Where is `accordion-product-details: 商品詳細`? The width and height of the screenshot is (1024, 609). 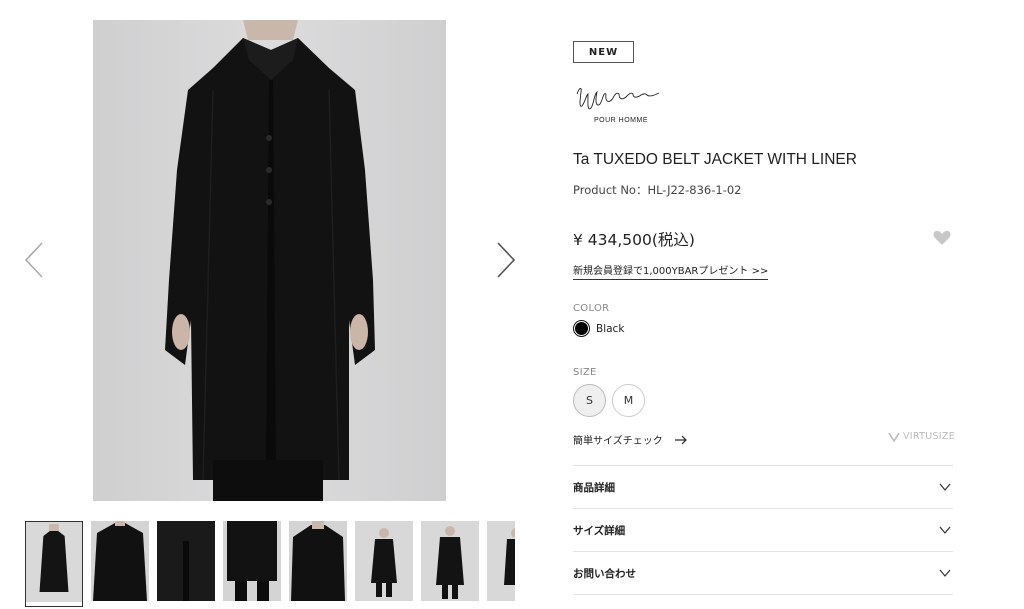 accordion-product-details: 商品詳細 is located at coordinates (763, 486).